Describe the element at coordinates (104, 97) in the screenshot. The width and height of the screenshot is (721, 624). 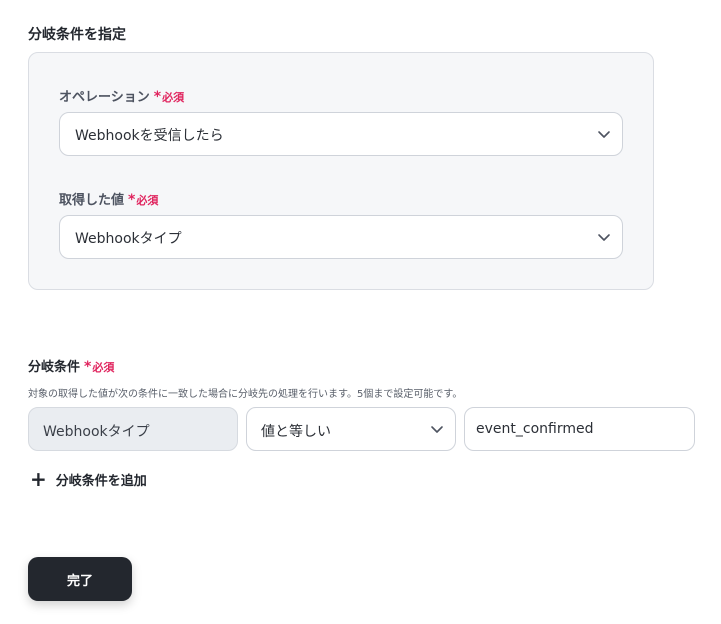
I see `operation-label-text: オペレーション` at that location.